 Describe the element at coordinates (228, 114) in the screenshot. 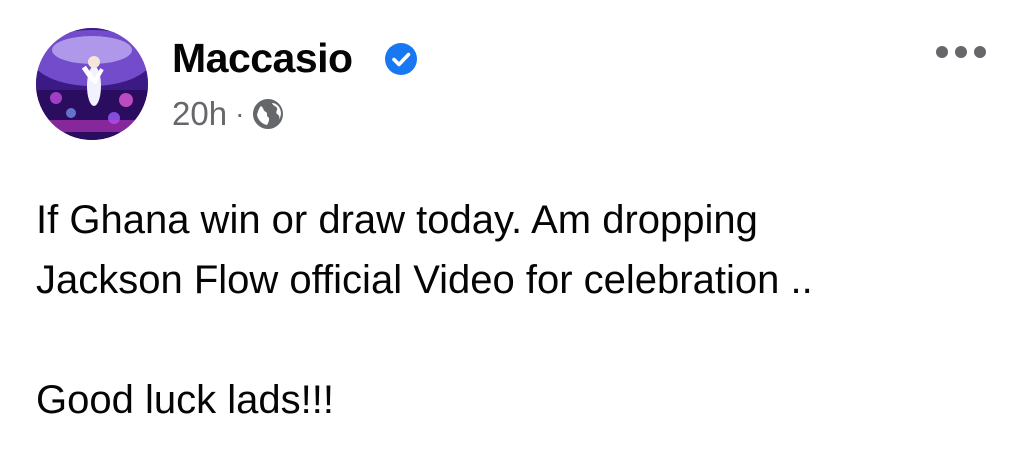

I see `post-meta: 20h ·` at that location.